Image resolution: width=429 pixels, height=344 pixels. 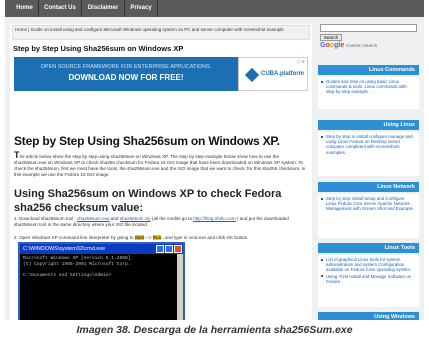 What do you see at coordinates (64, 249) in the screenshot?
I see `cmd-title: C:\WINDOWS\system32\cmd.exe` at bounding box center [64, 249].